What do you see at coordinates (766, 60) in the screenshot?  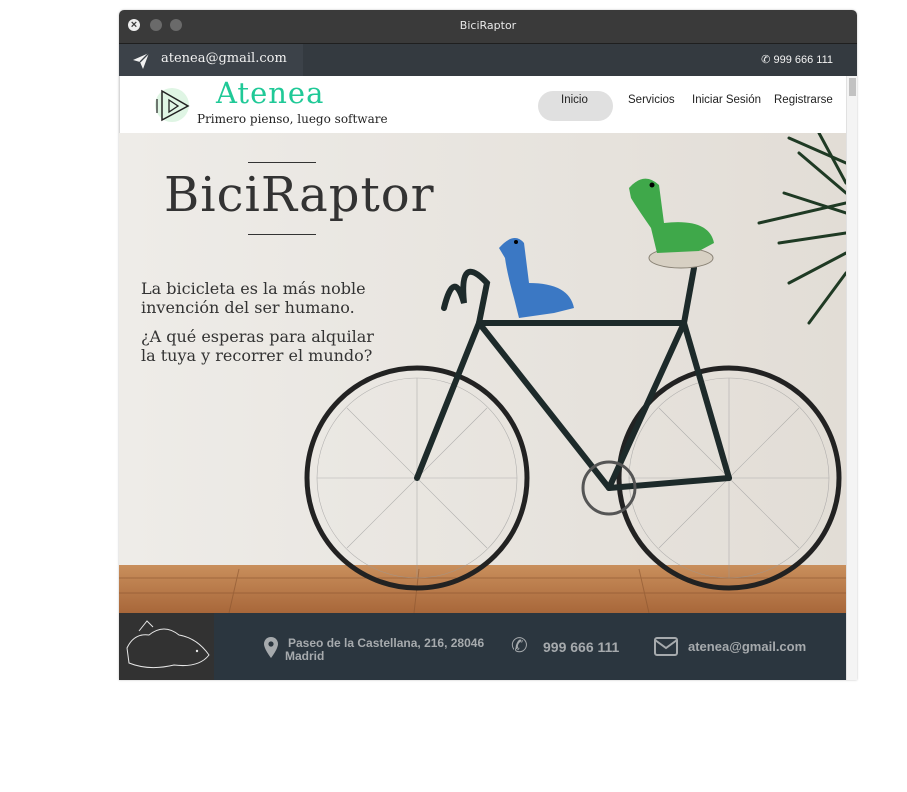 I see `phone-icon: ✆` at bounding box center [766, 60].